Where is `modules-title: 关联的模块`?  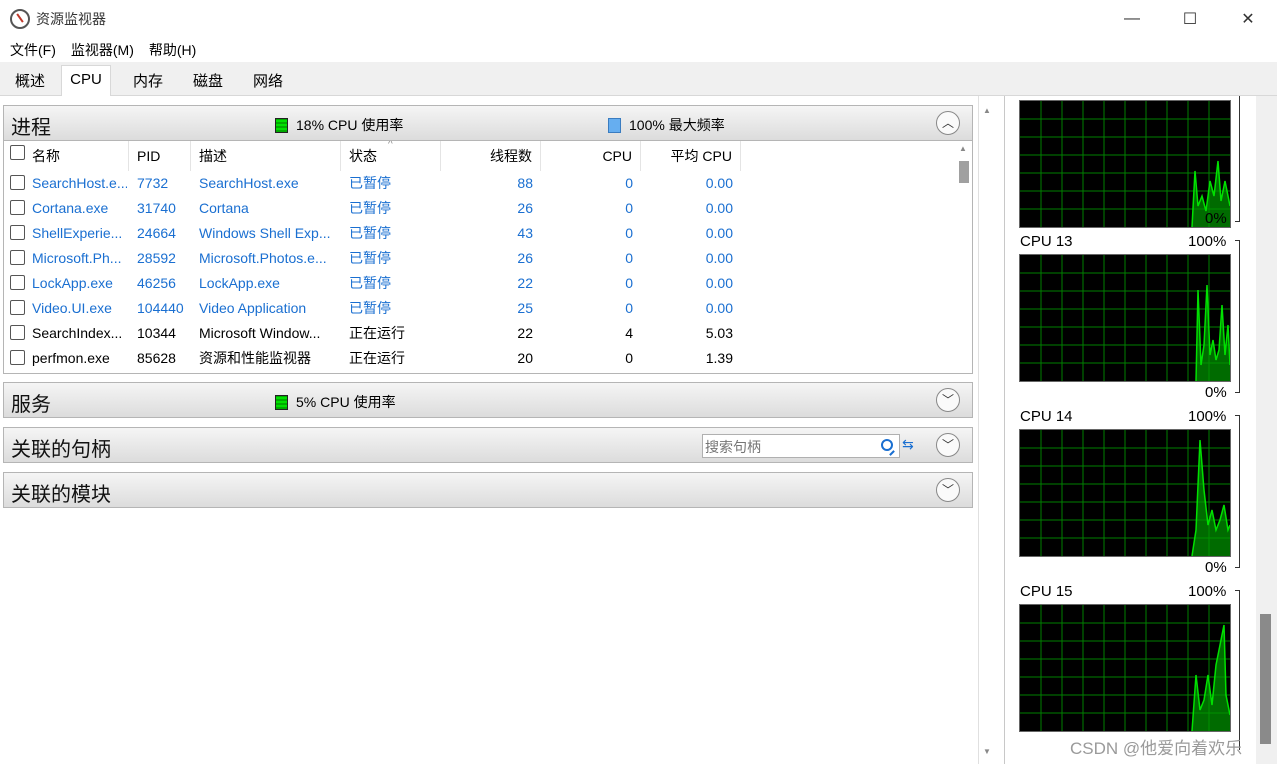 modules-title: 关联的模块 is located at coordinates (61, 495).